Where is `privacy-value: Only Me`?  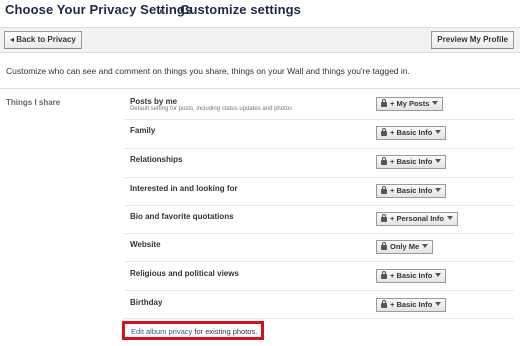 privacy-value: Only Me is located at coordinates (405, 246).